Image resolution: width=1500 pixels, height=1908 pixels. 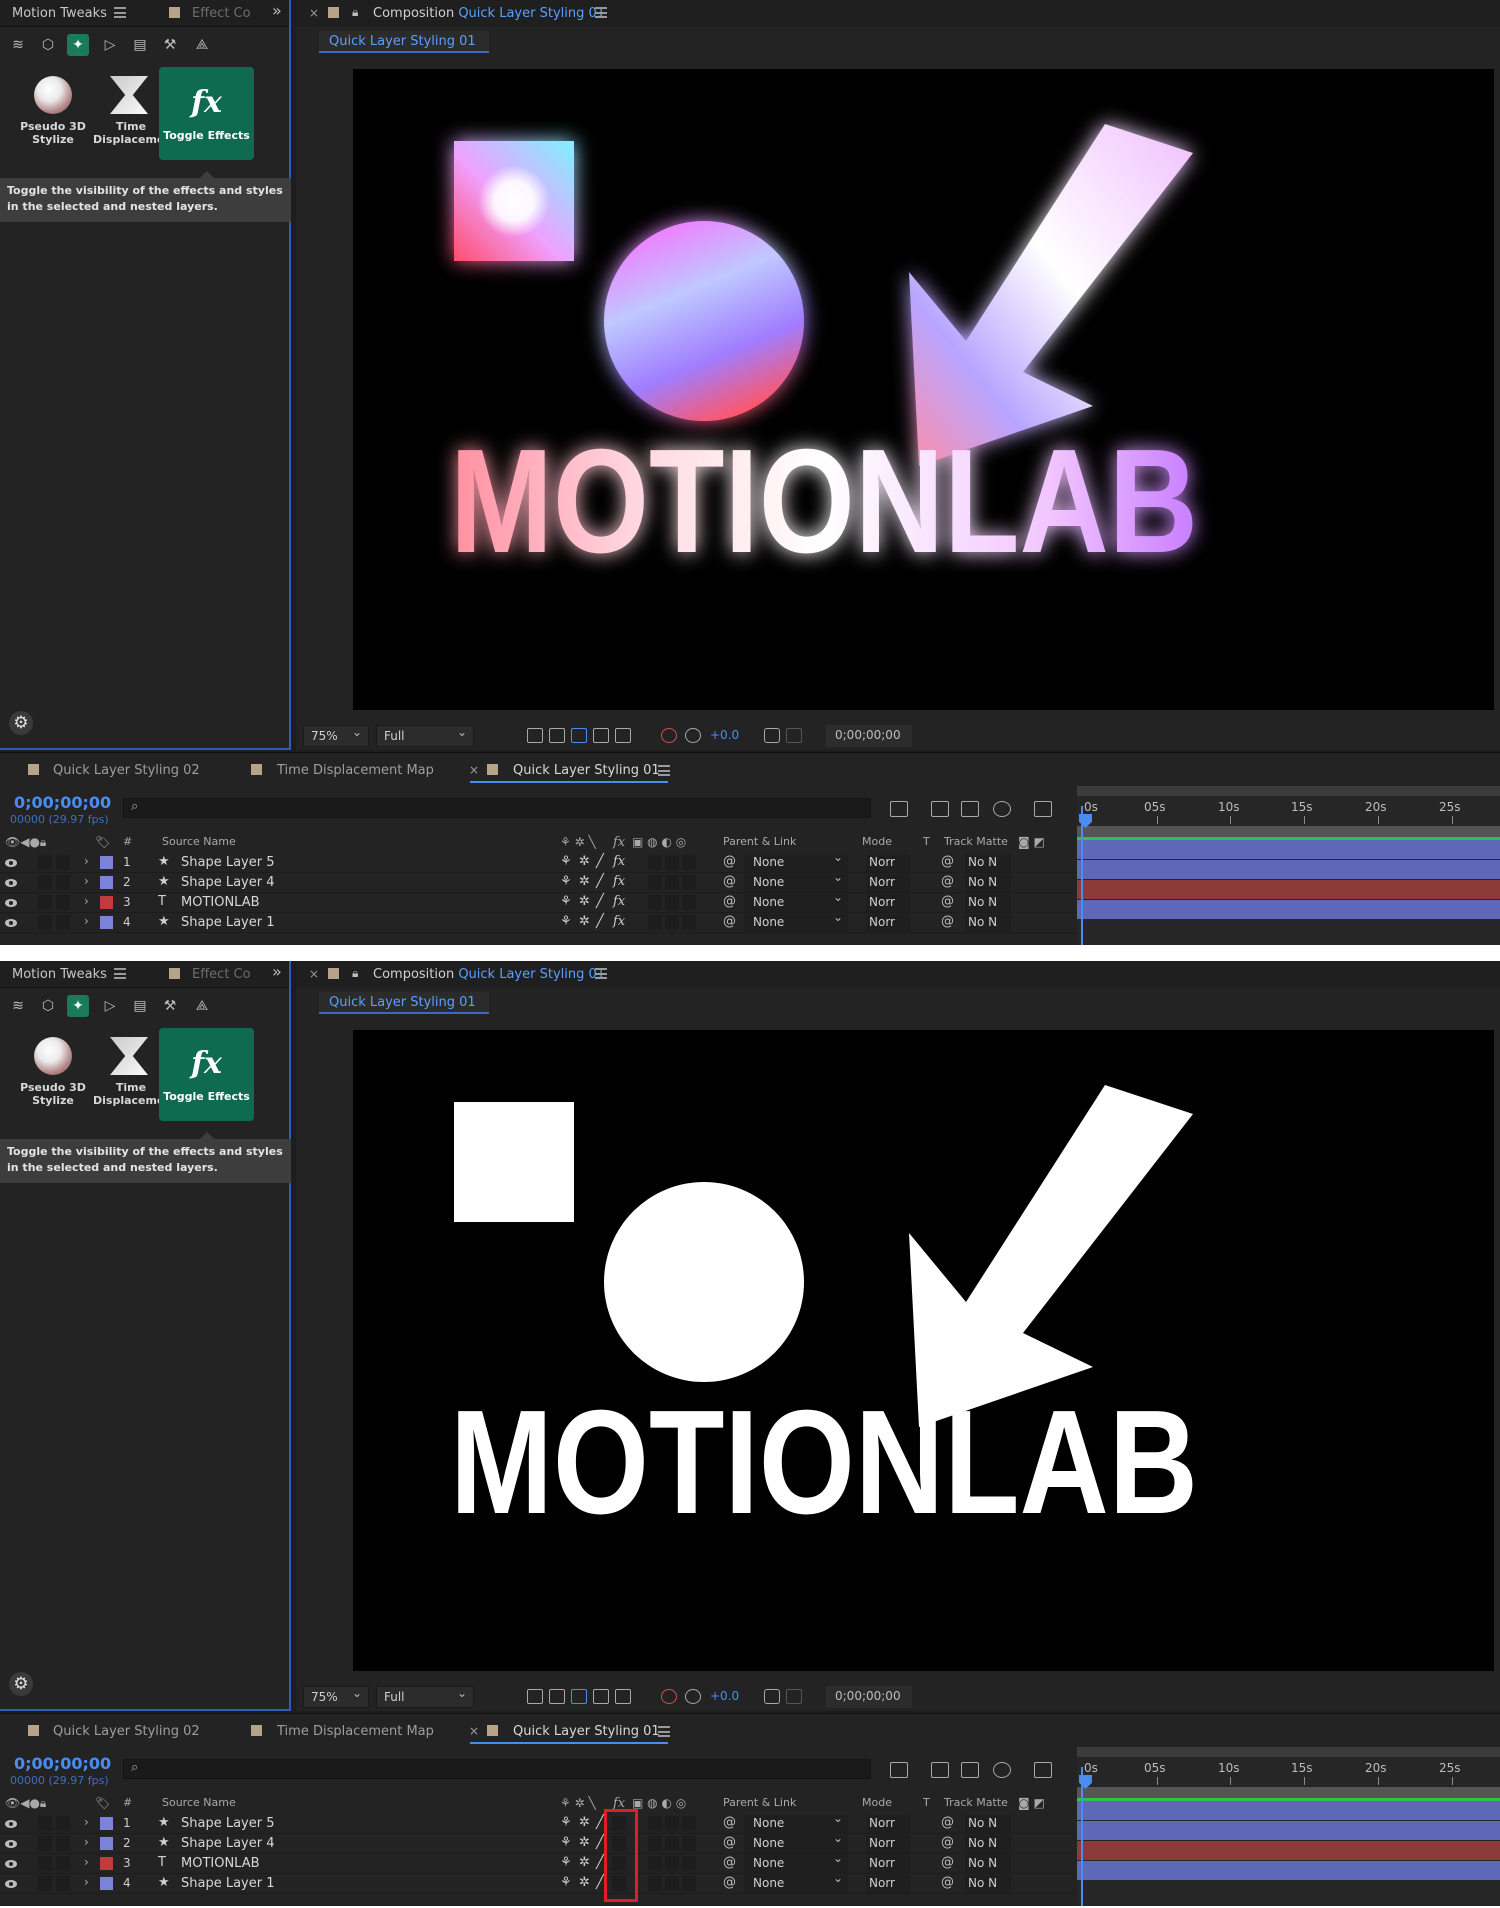 I want to click on composition-title: Composition Quick Layer Styling 01, so click(x=489, y=974).